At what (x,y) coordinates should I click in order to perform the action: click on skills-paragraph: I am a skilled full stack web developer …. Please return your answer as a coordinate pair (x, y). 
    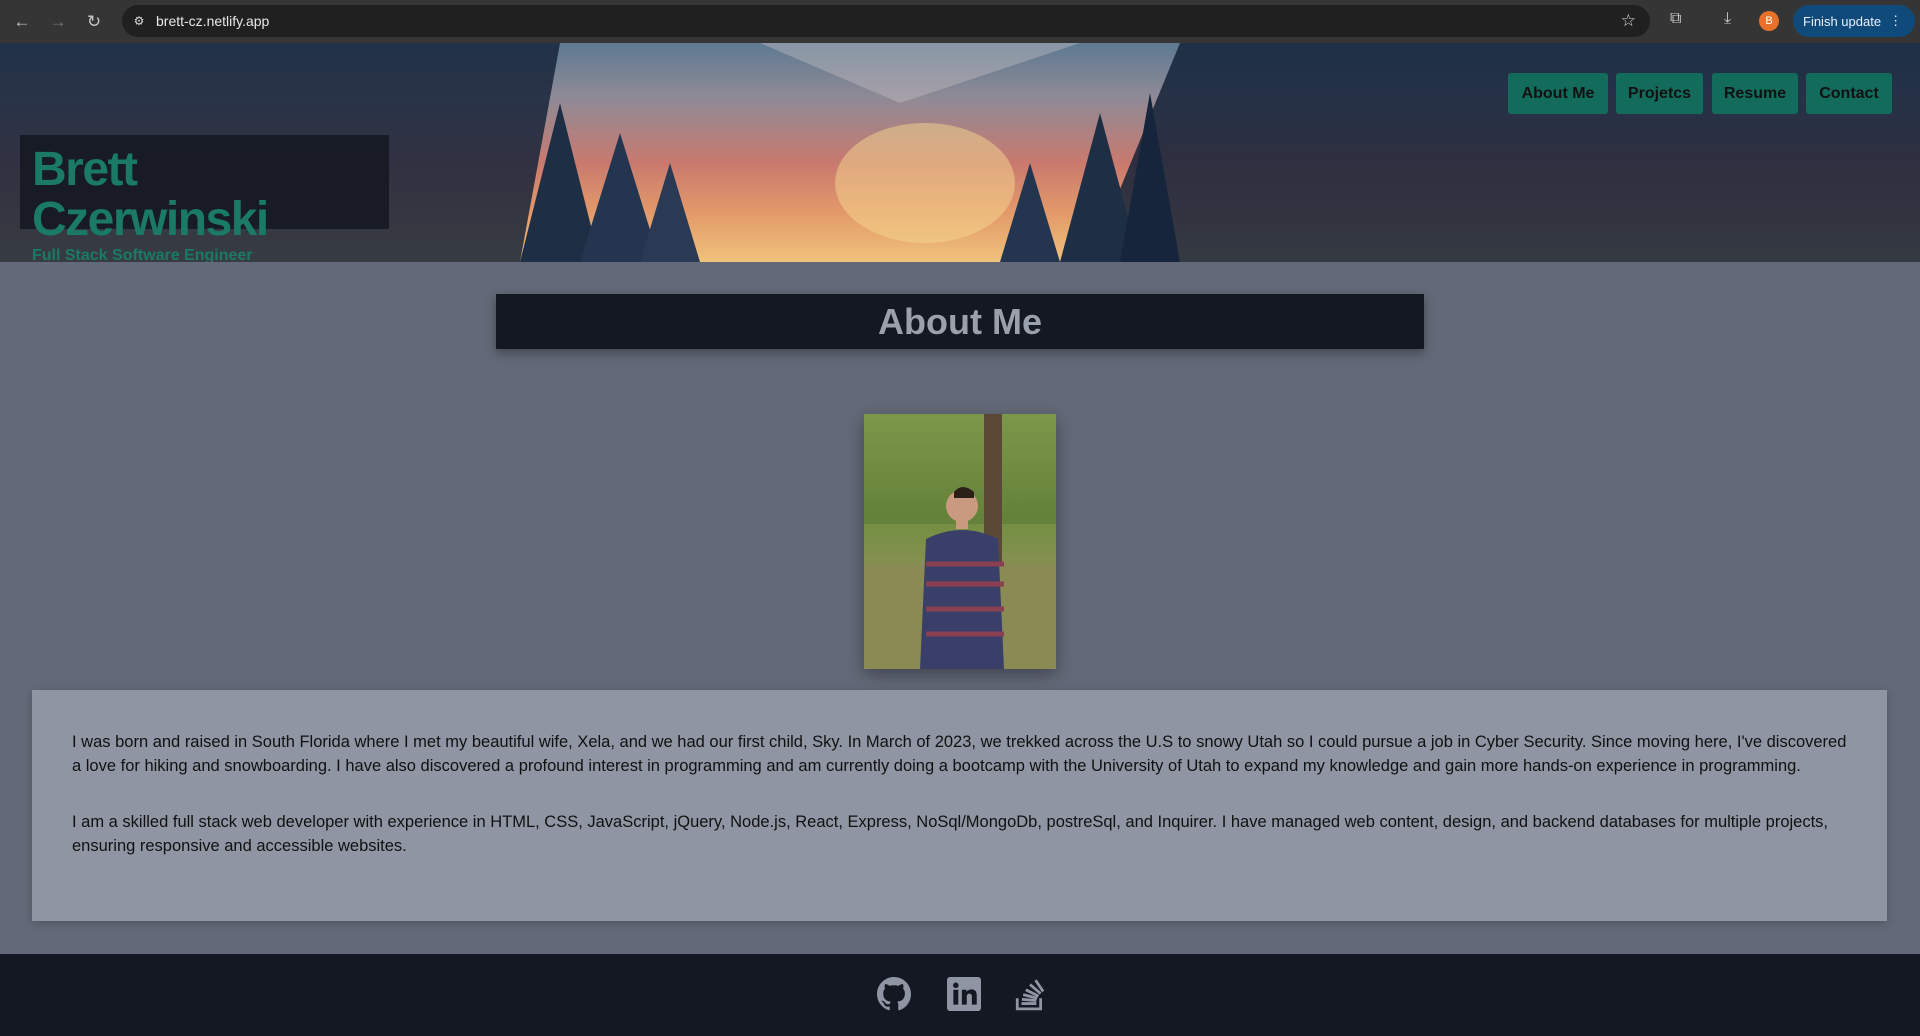
    Looking at the image, I should click on (950, 834).